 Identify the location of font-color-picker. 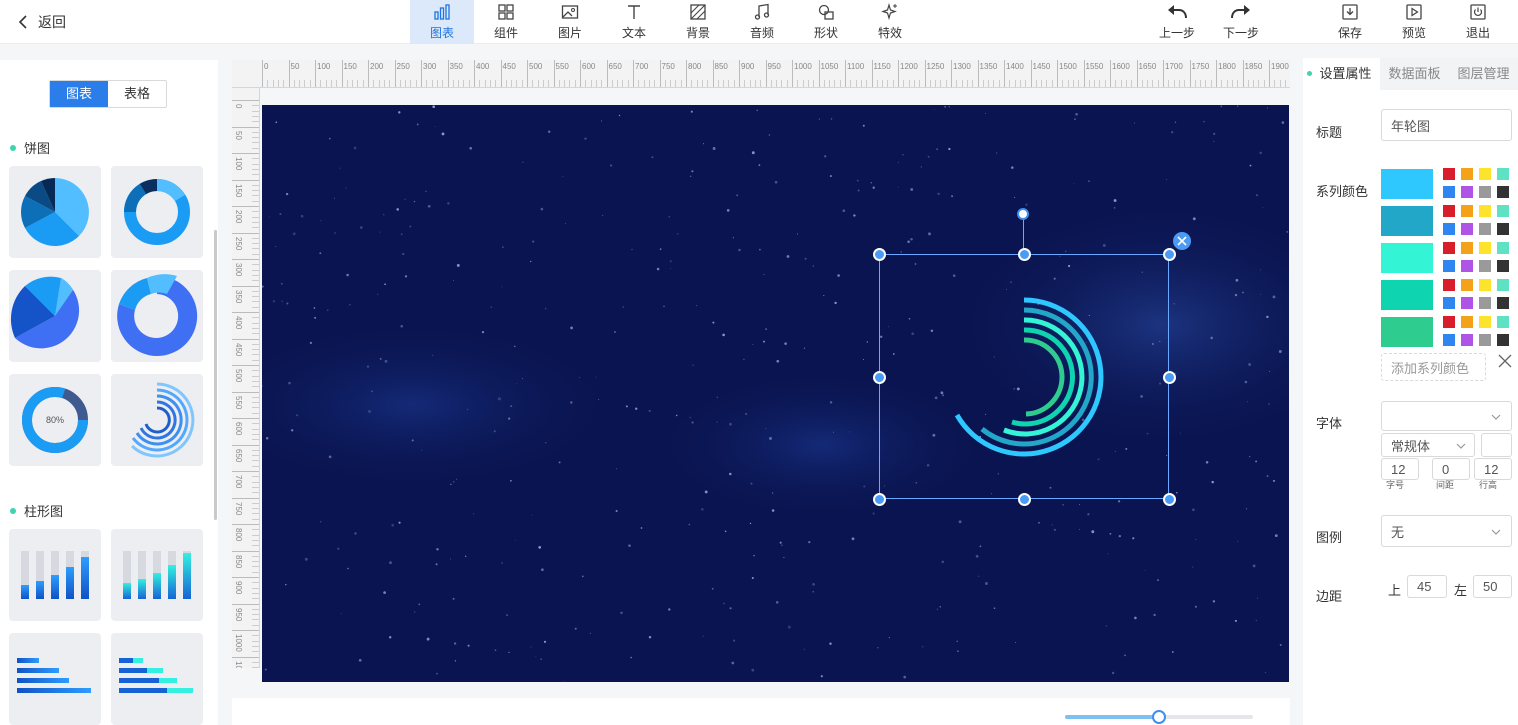
(1496, 445).